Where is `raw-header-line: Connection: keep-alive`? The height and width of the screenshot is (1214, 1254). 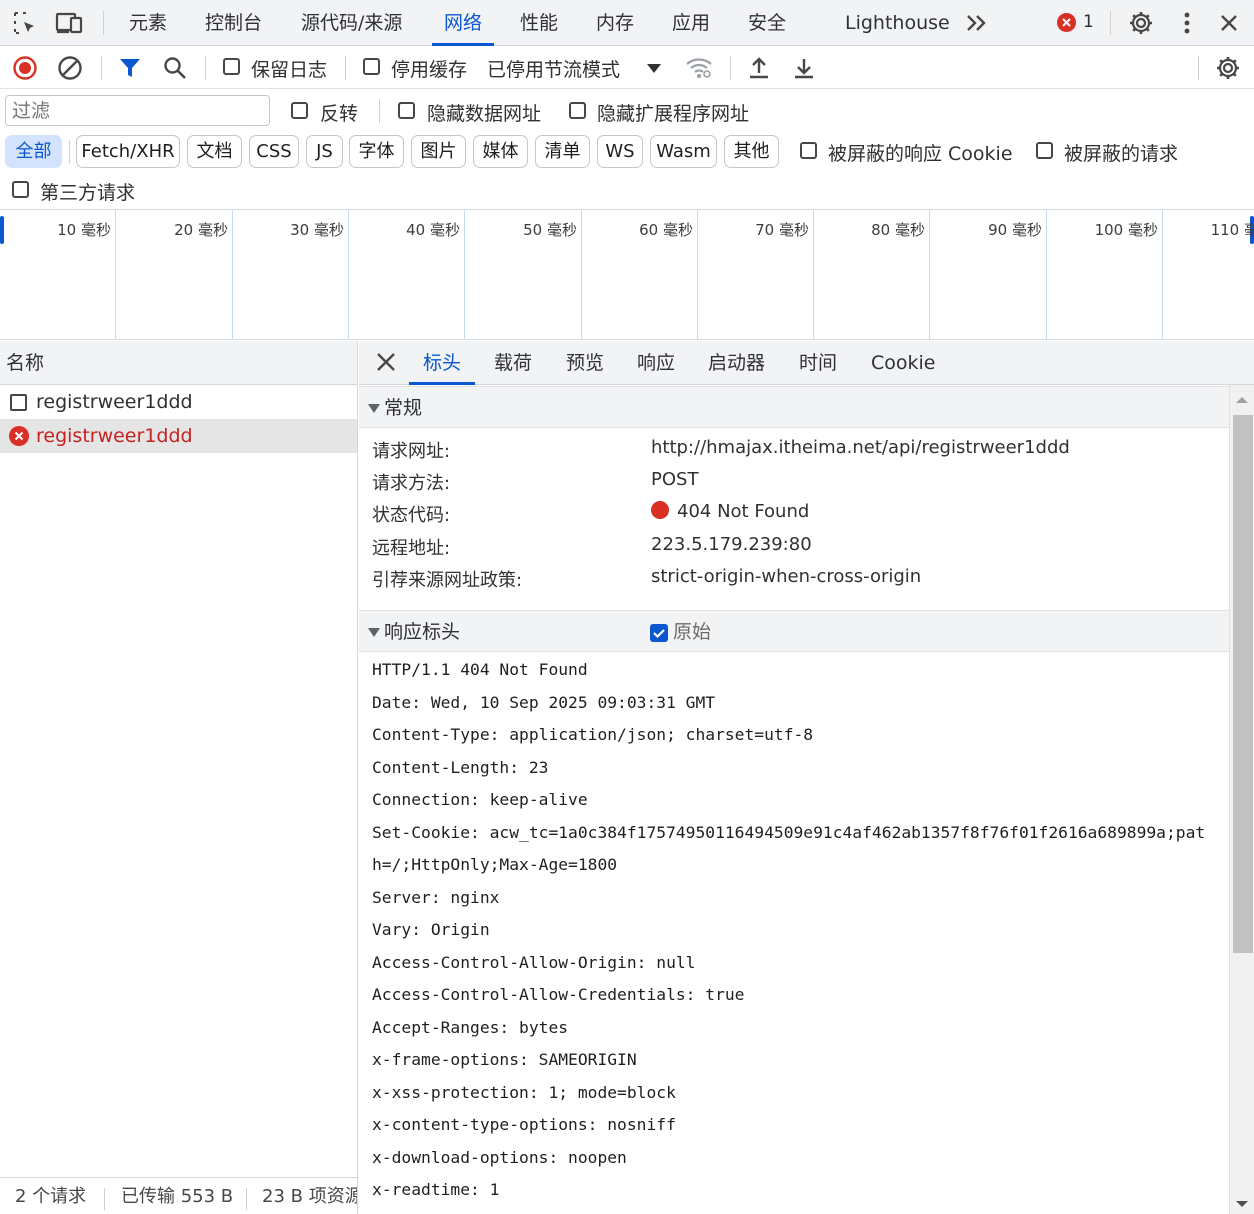 raw-header-line: Connection: keep-alive is located at coordinates (480, 799).